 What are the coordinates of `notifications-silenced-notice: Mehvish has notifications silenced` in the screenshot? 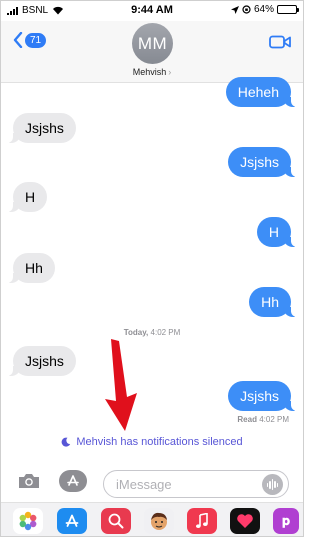 It's located at (152, 442).